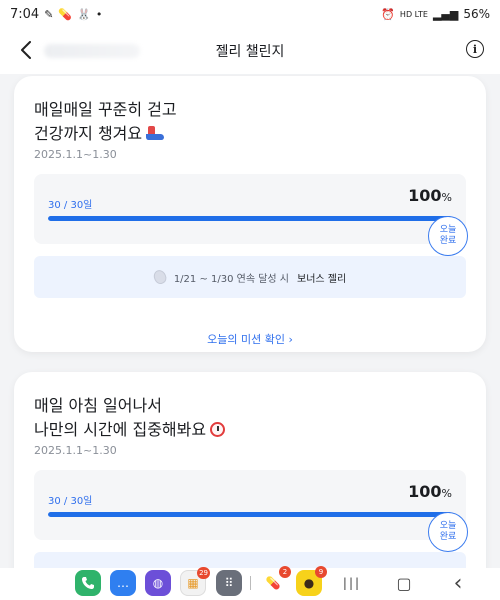  I want to click on signal-icon: ▂▄▆, so click(445, 14).